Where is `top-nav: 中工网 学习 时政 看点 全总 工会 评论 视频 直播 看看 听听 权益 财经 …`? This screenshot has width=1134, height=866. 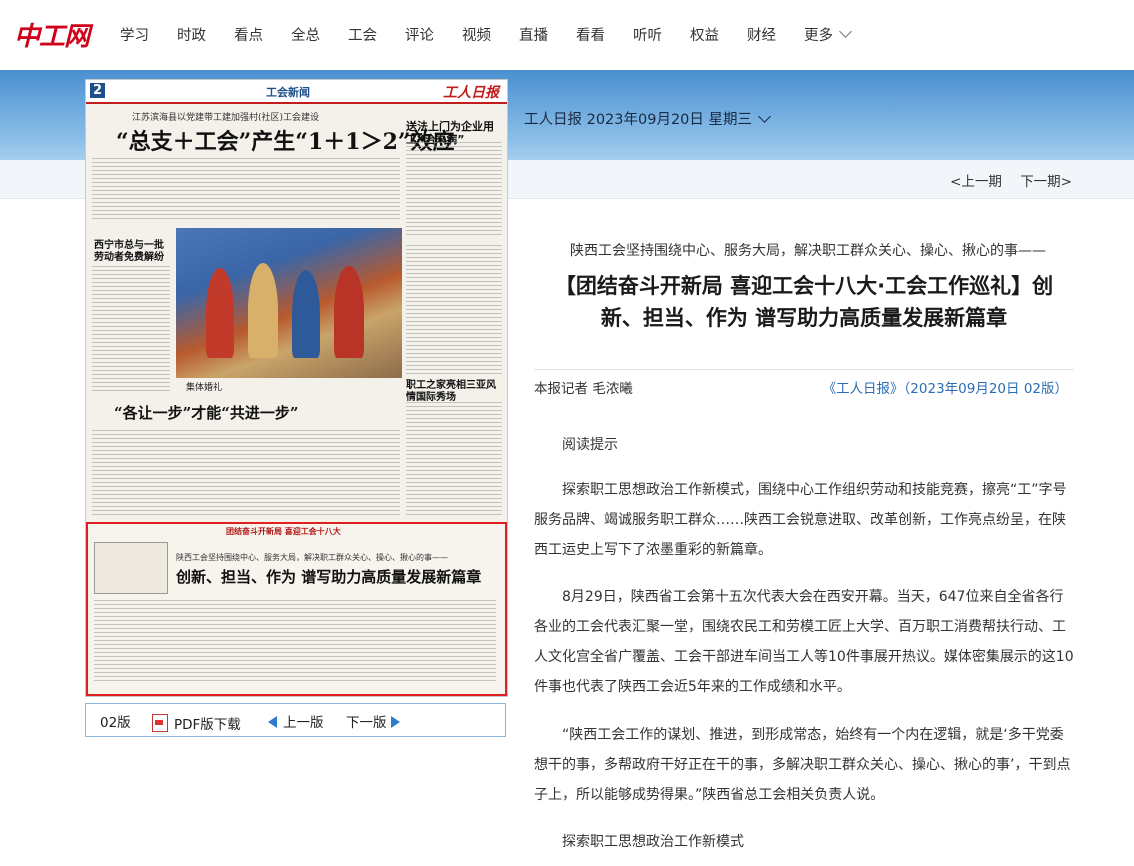 top-nav: 中工网 学习 时政 看点 全总 工会 评论 视频 直播 看看 听听 权益 财经 … is located at coordinates (567, 35).